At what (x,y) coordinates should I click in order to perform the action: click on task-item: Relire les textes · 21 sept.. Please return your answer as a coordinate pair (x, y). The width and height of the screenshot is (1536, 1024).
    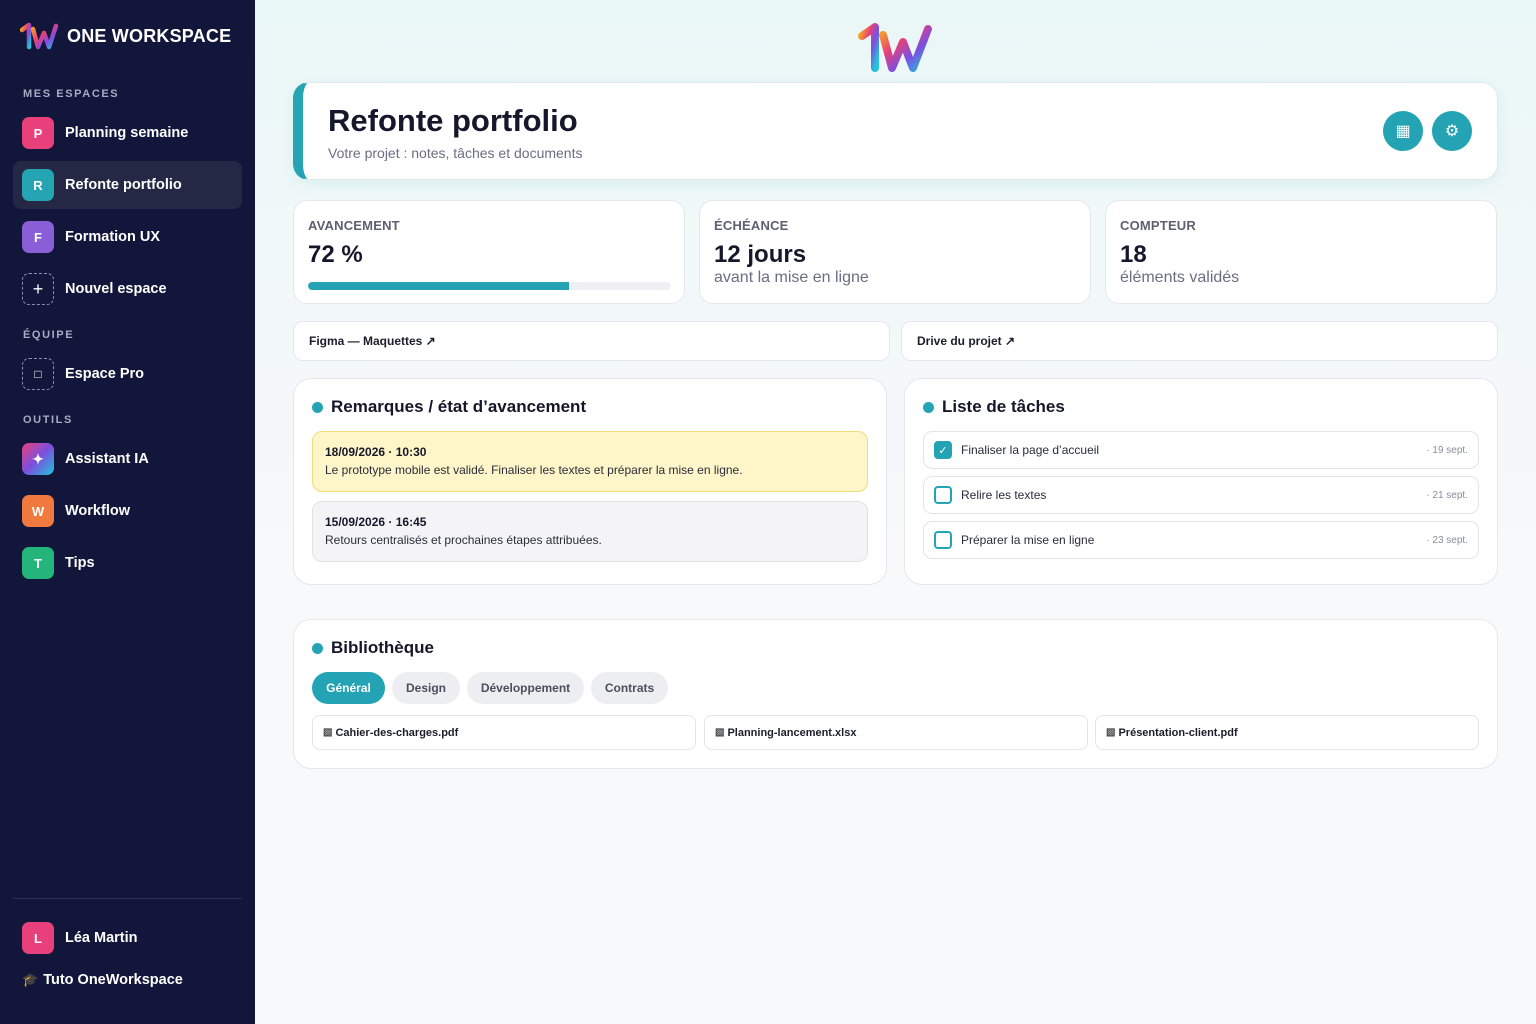
    Looking at the image, I should click on (1201, 495).